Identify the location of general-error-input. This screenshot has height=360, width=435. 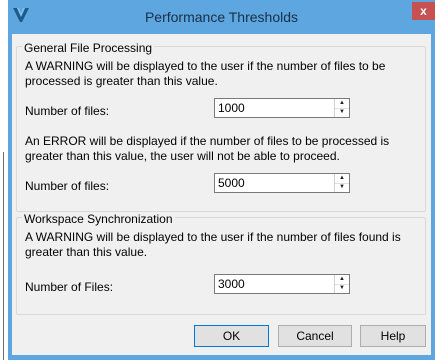
(275, 183).